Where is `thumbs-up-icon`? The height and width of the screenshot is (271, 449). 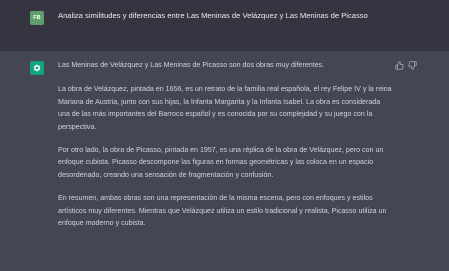 thumbs-up-icon is located at coordinates (399, 65).